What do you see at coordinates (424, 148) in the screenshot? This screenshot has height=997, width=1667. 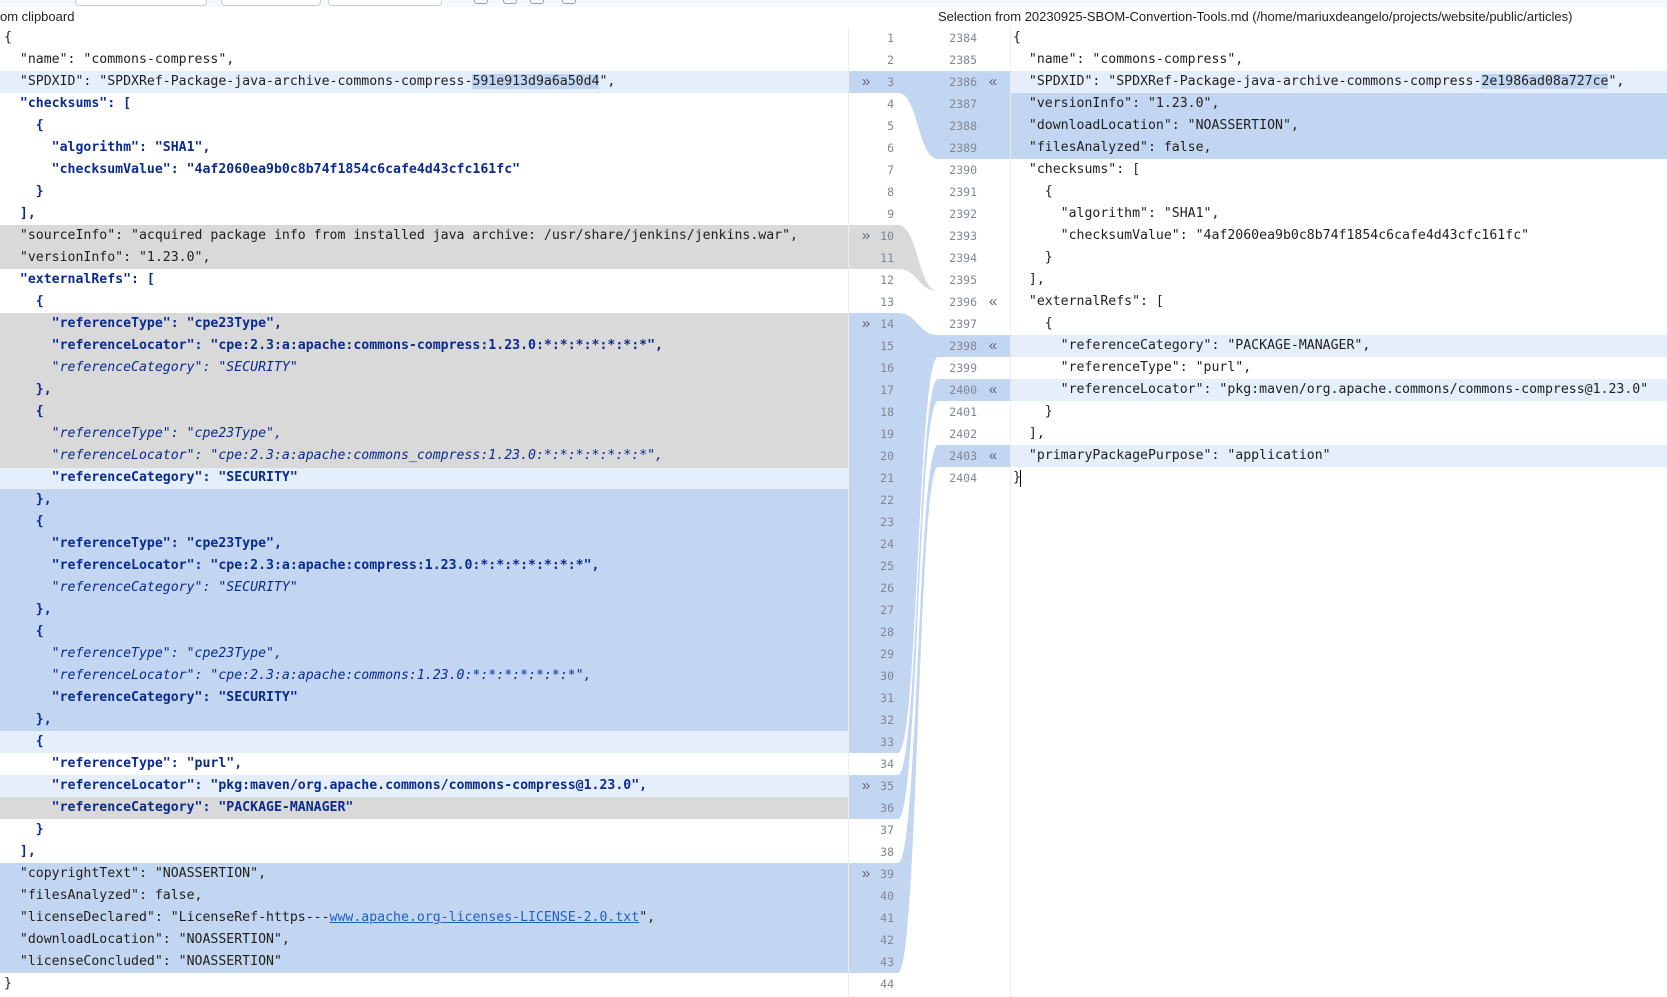 I see `left-code-line: "algorithm": "SHA1",` at bounding box center [424, 148].